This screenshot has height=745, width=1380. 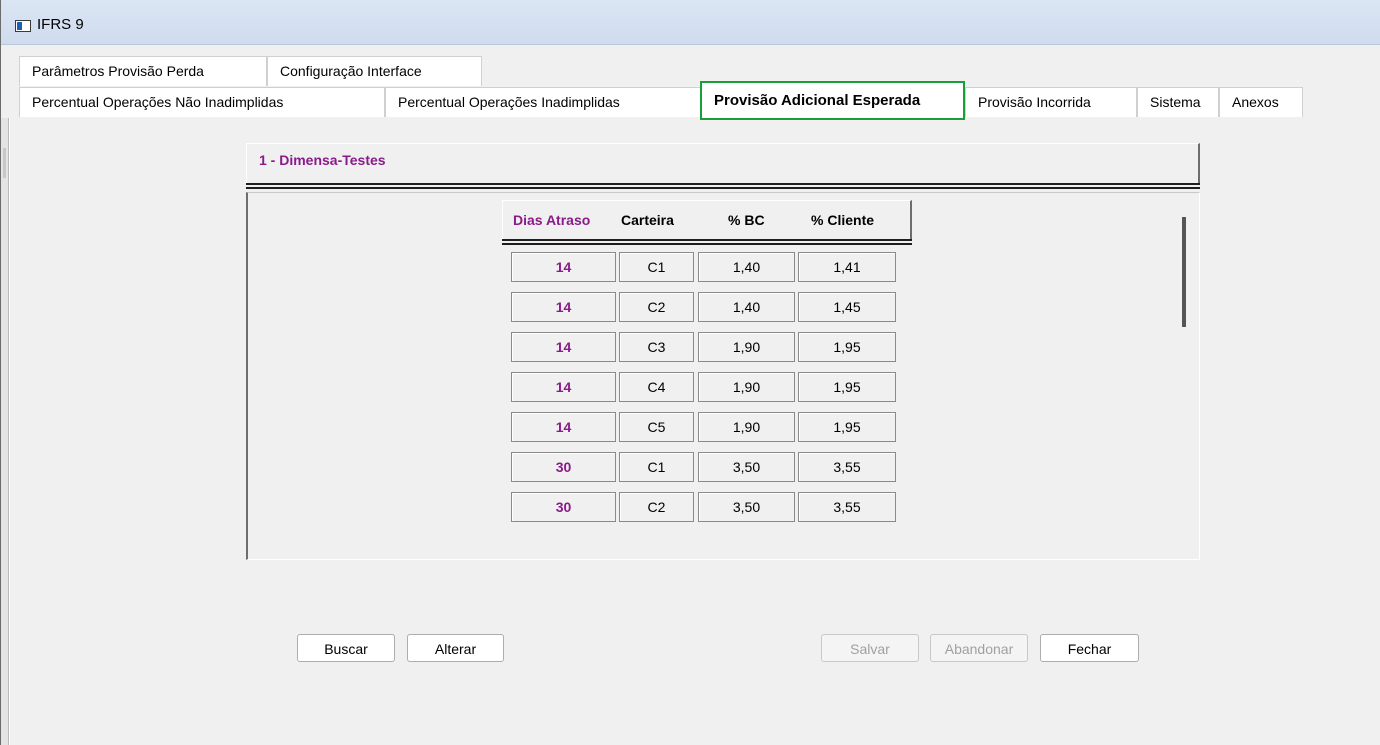 I want to click on cell-carteira: C5, so click(x=656, y=427).